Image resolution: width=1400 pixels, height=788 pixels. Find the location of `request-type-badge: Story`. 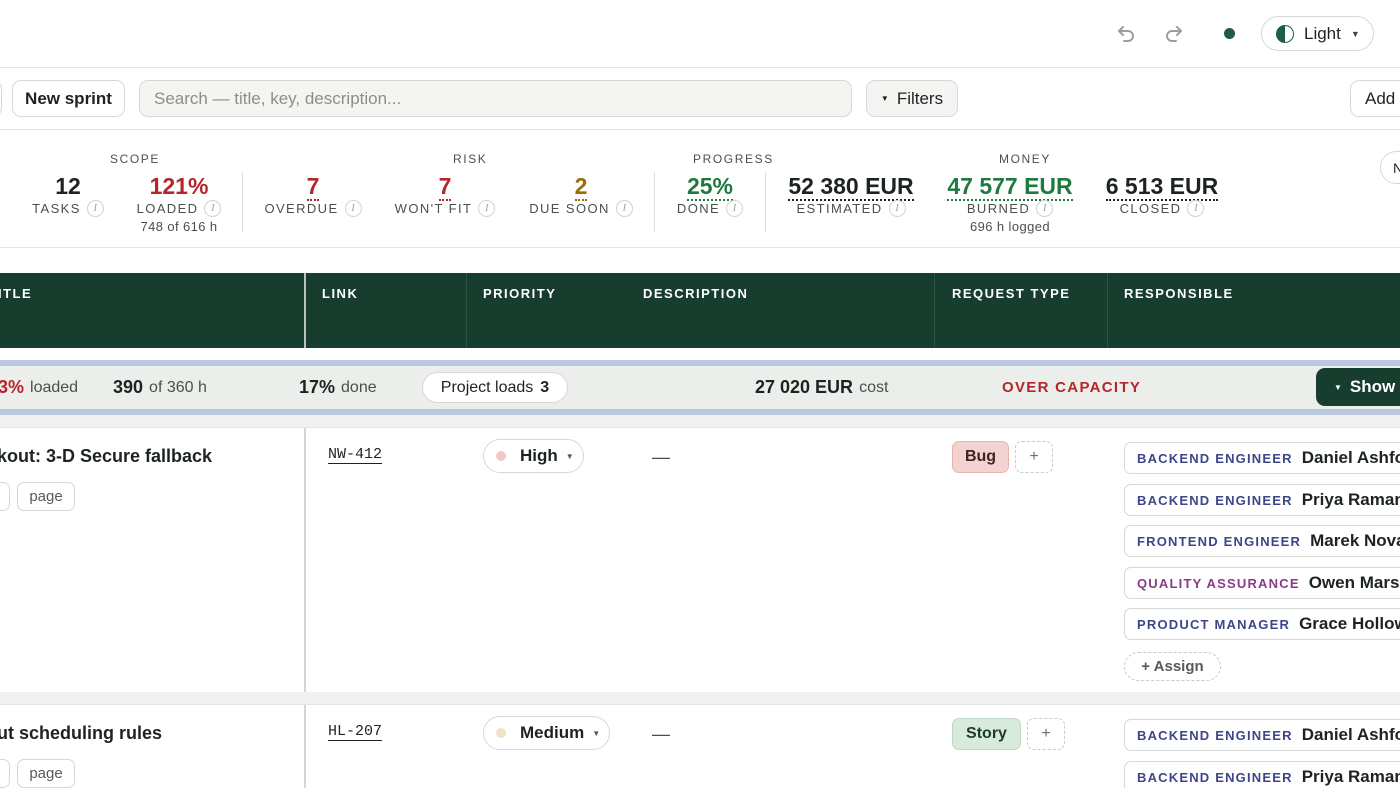

request-type-badge: Story is located at coordinates (986, 734).